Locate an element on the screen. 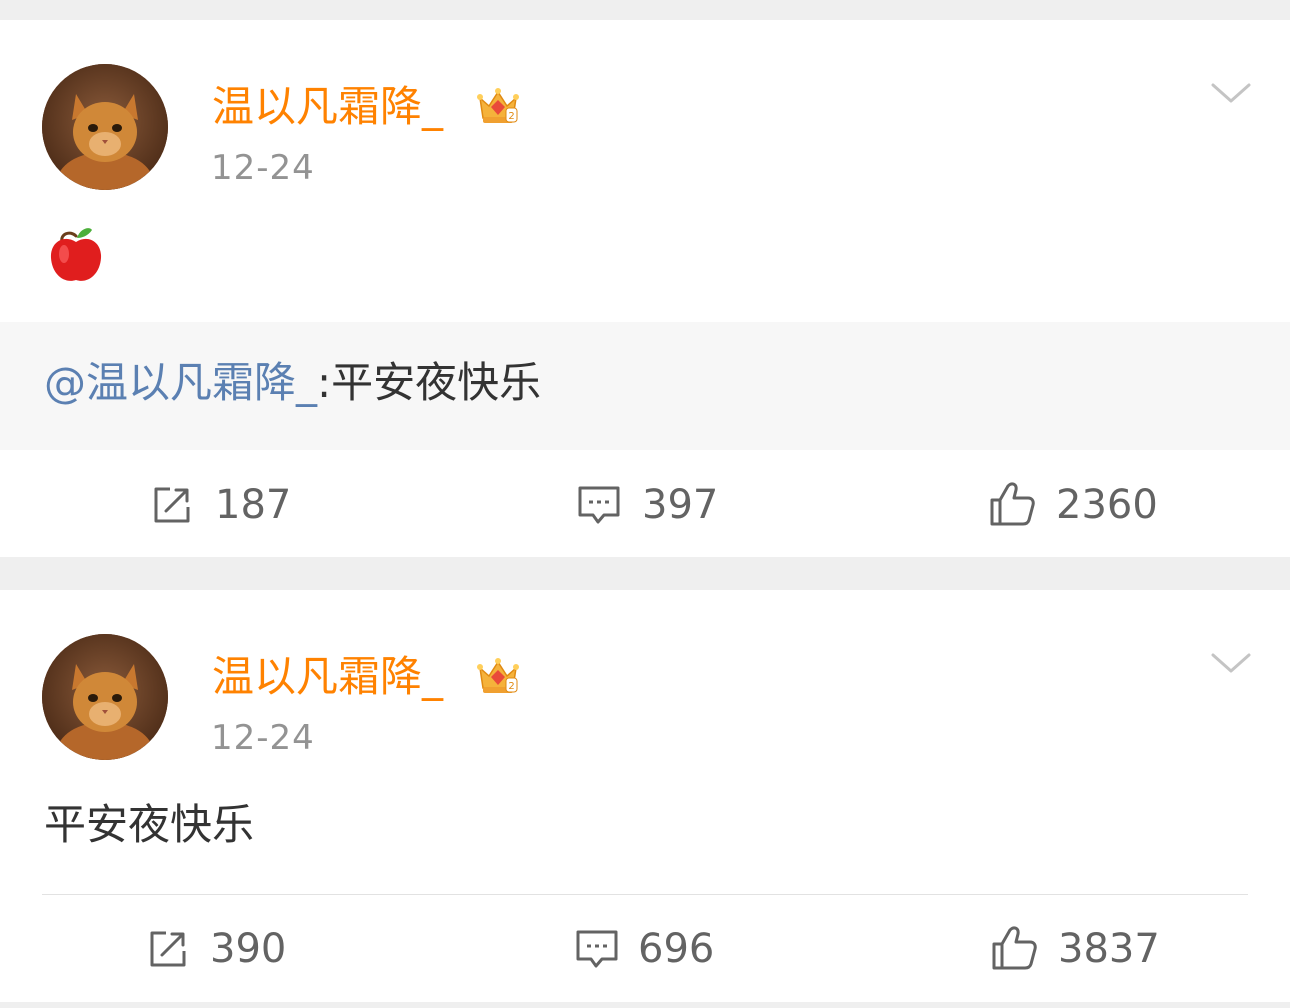 Image resolution: width=1290 pixels, height=1008 pixels. like-button: 3837 is located at coordinates (1080, 949).